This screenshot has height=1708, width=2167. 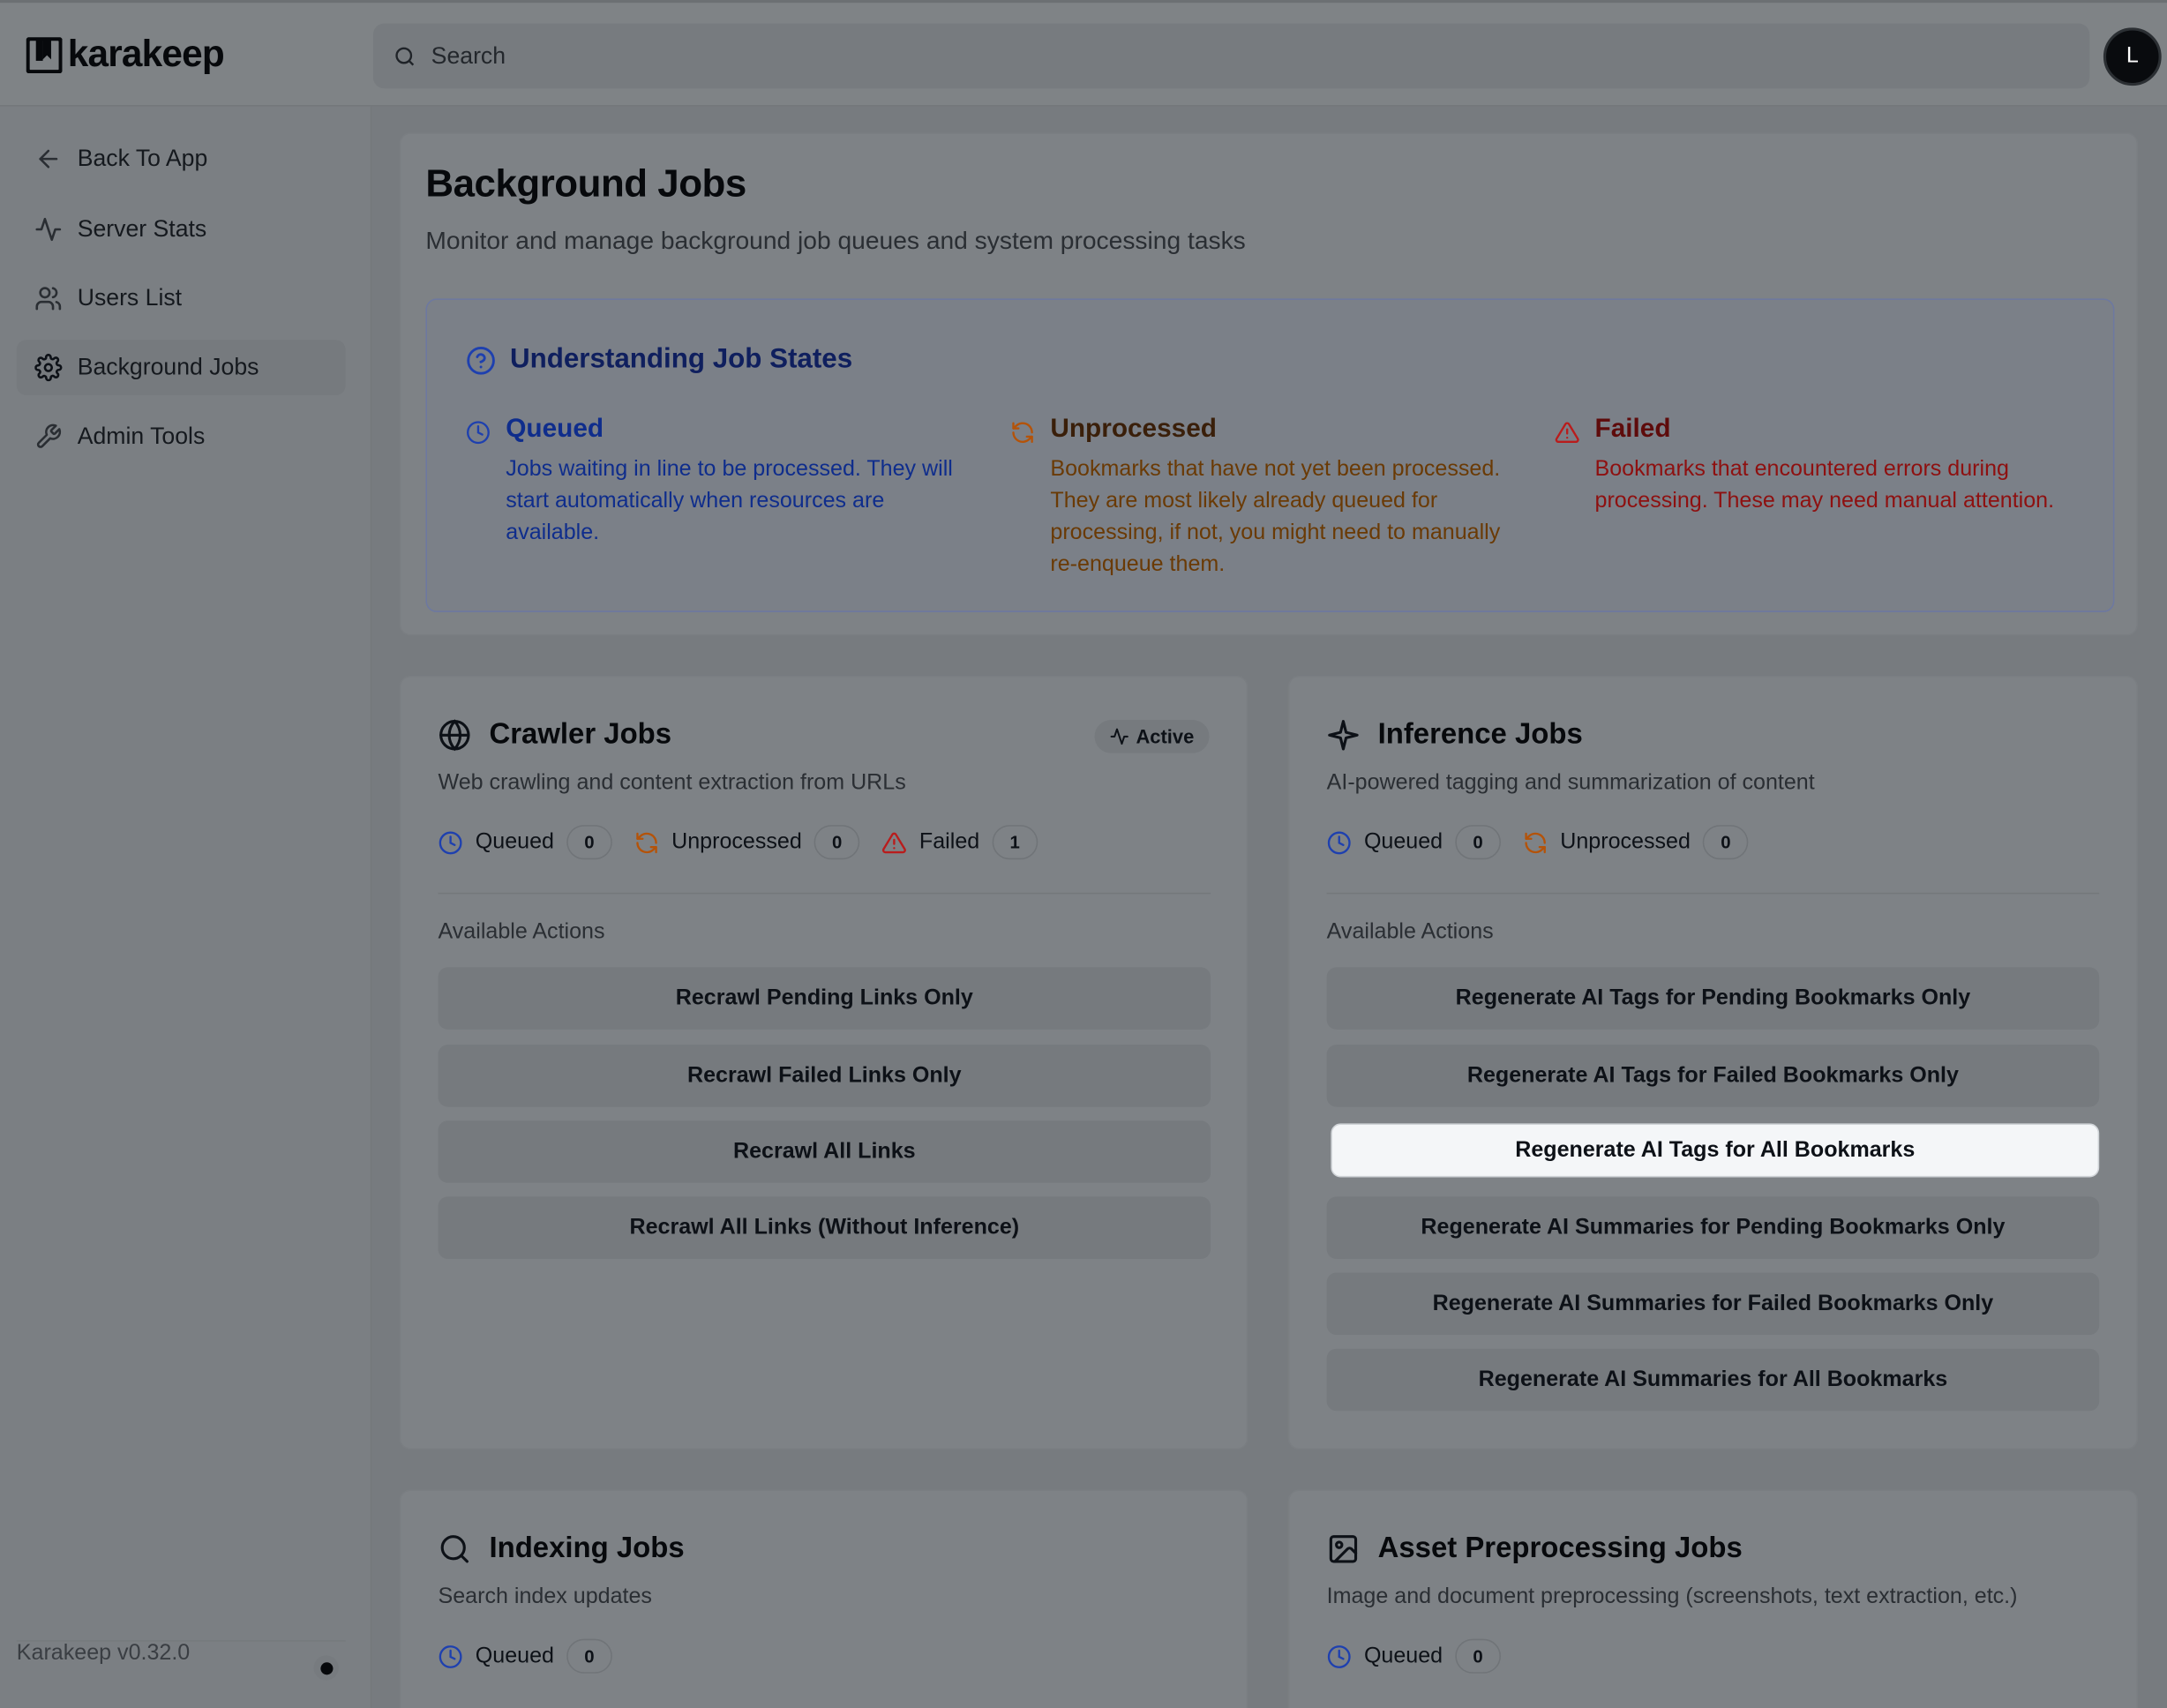 What do you see at coordinates (326, 1668) in the screenshot?
I see `theme-toggle` at bounding box center [326, 1668].